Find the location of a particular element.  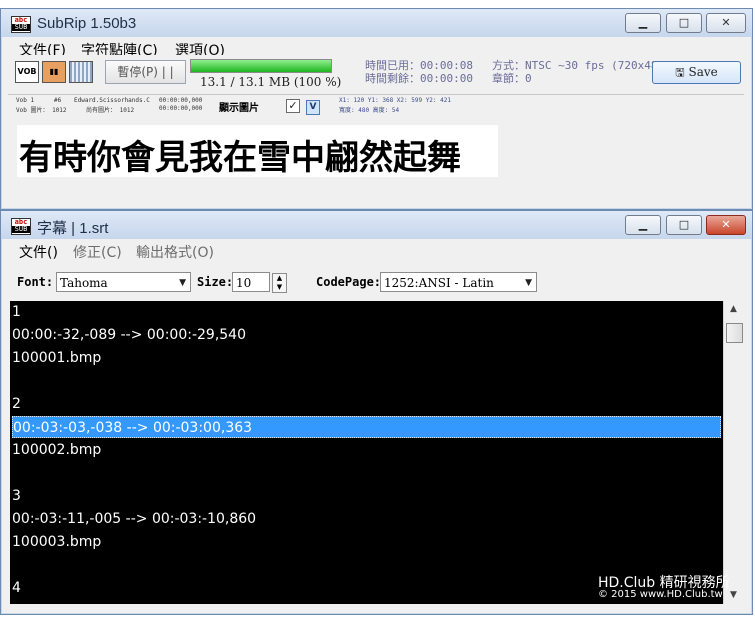

time1: 00:00:00,000 is located at coordinates (181, 100).